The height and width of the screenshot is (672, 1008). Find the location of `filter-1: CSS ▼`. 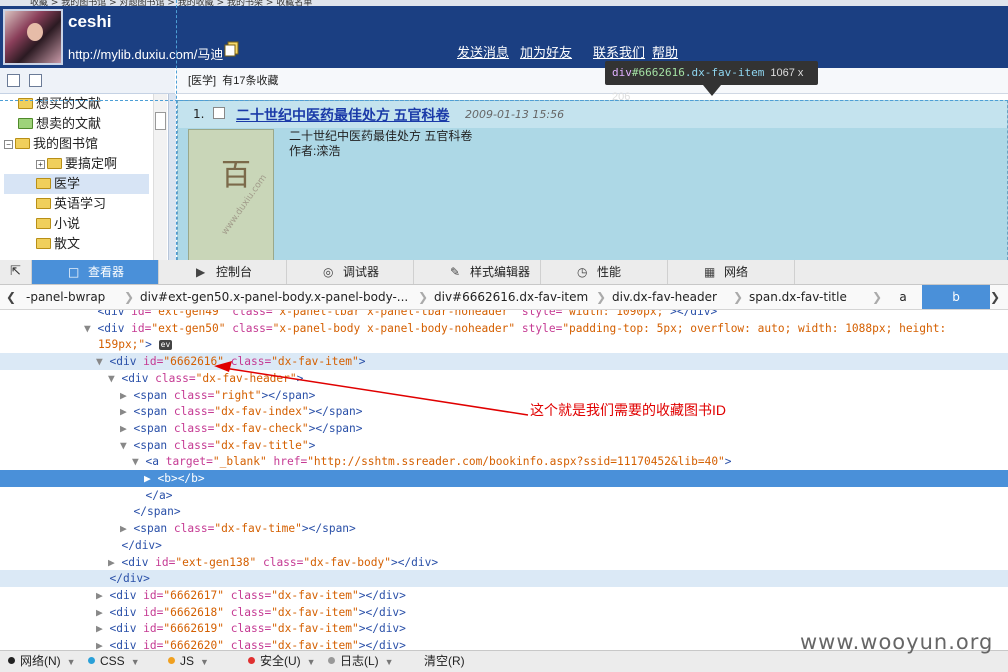

filter-1: CSS ▼ is located at coordinates (114, 661).